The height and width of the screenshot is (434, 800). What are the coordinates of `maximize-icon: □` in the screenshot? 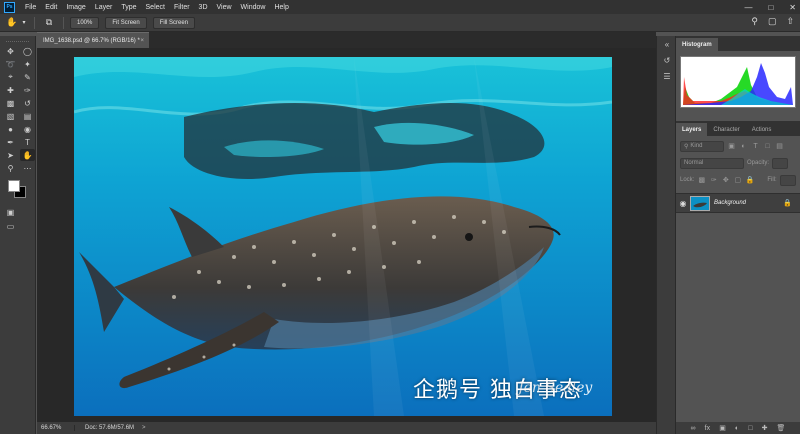 It's located at (770, 7).